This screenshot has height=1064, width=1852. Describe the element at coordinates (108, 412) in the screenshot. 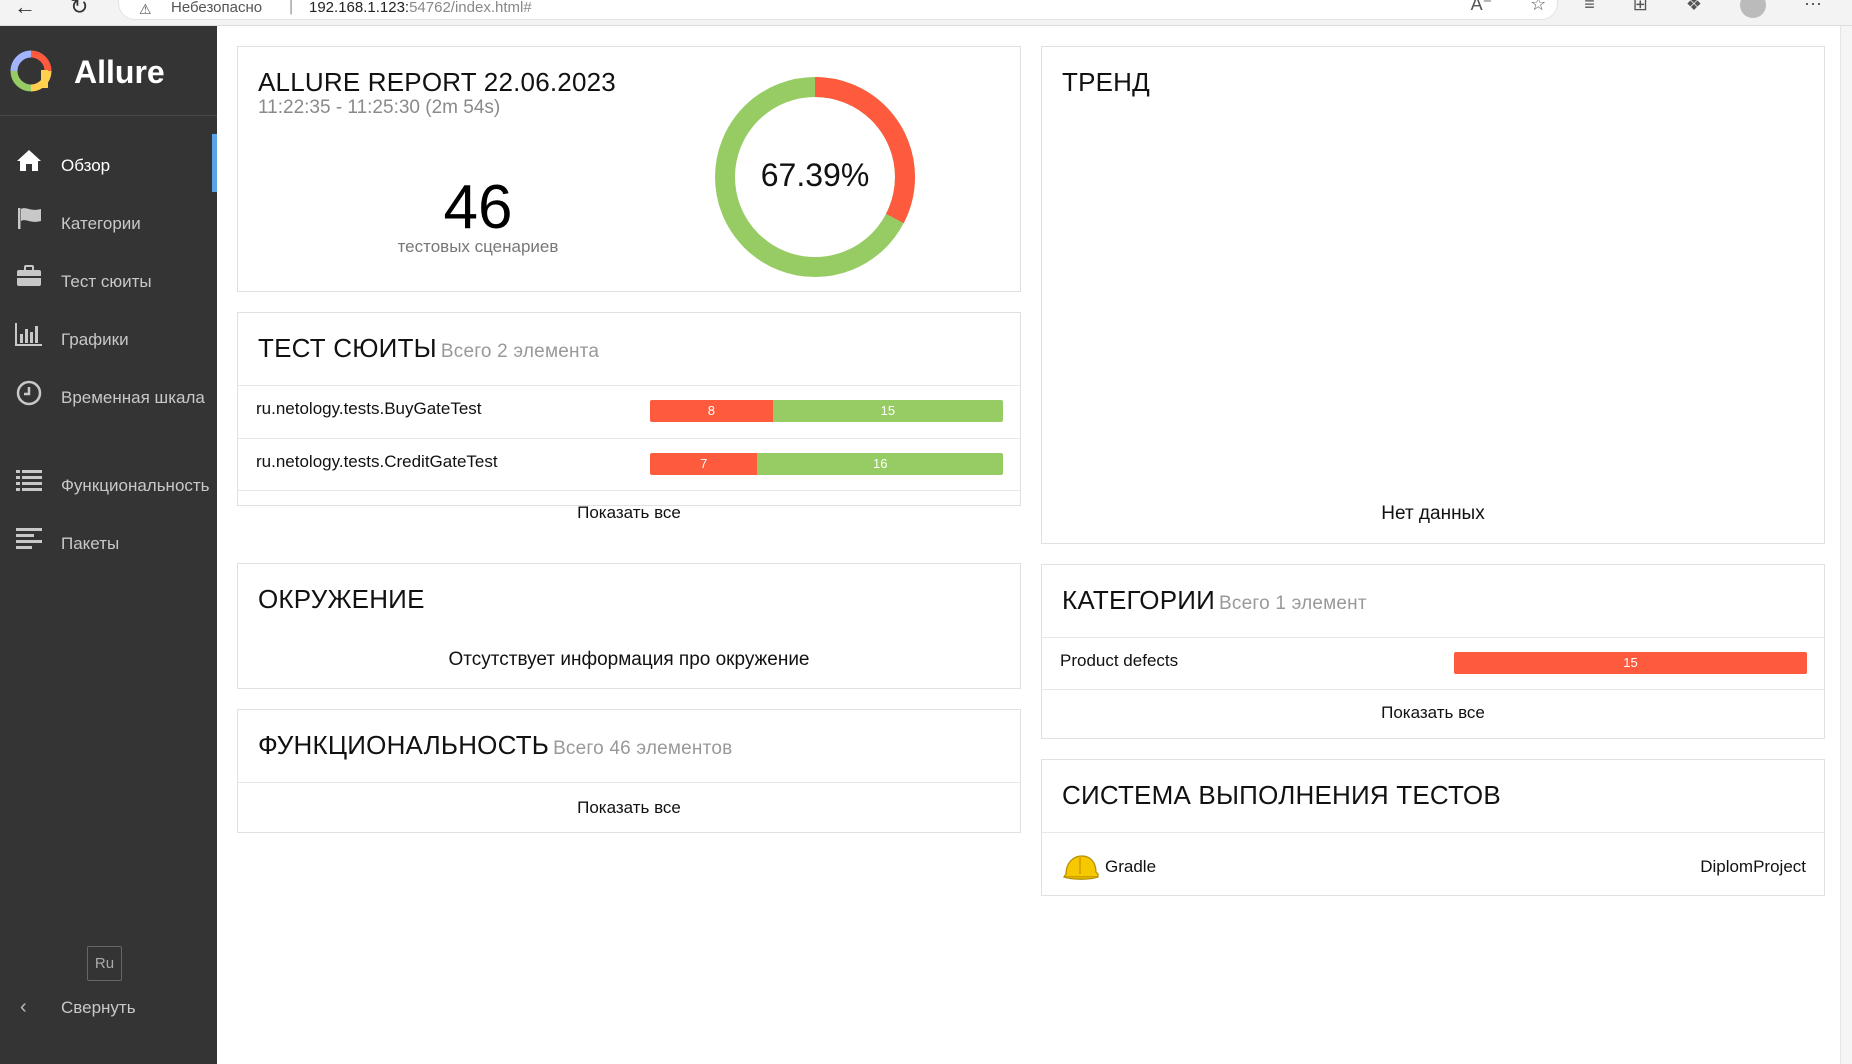

I see `sidebar-item-timeline: Временная шкала` at that location.